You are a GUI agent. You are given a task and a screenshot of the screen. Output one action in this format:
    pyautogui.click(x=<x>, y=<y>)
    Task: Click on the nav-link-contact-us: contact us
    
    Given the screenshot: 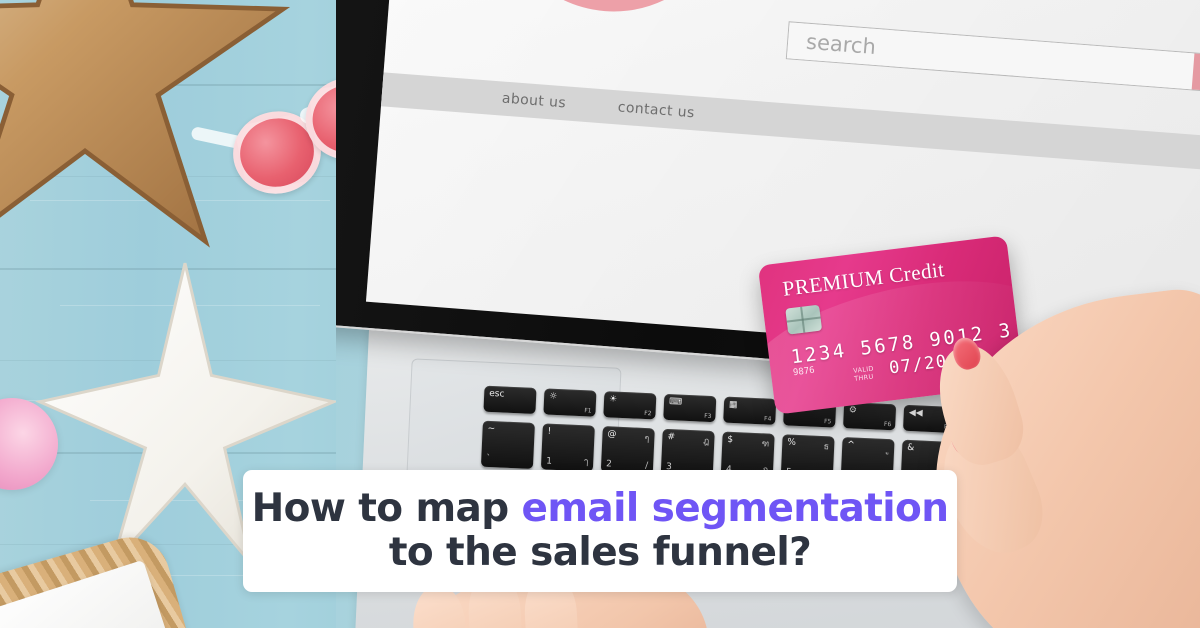 What is the action you would take?
    pyautogui.click(x=656, y=110)
    